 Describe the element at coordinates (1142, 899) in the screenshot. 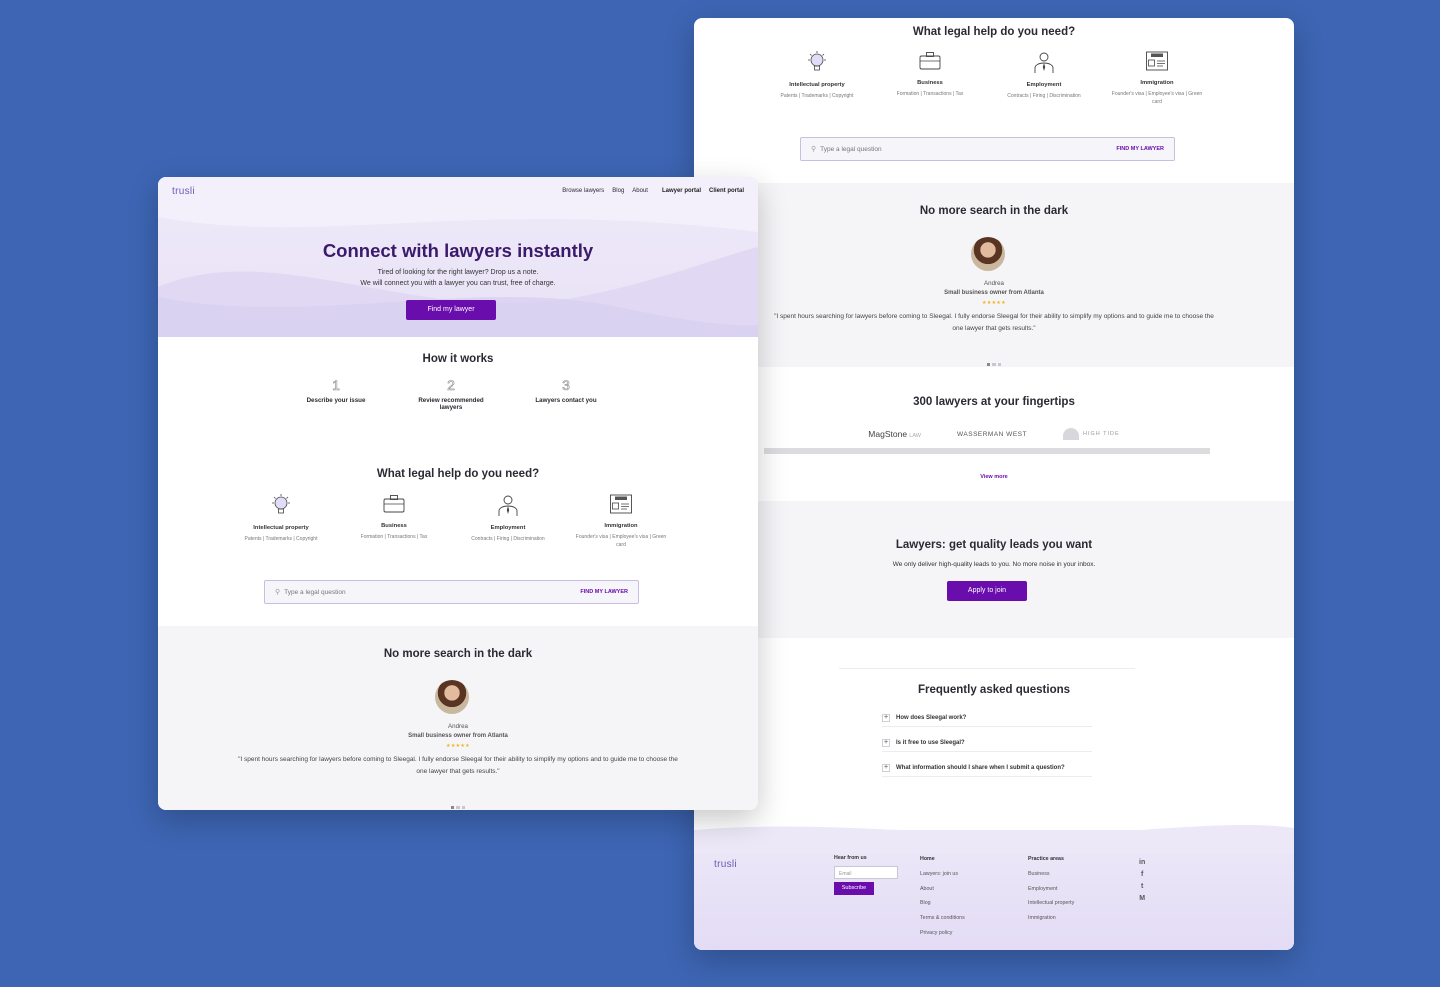

I see `medium-icon: M` at that location.